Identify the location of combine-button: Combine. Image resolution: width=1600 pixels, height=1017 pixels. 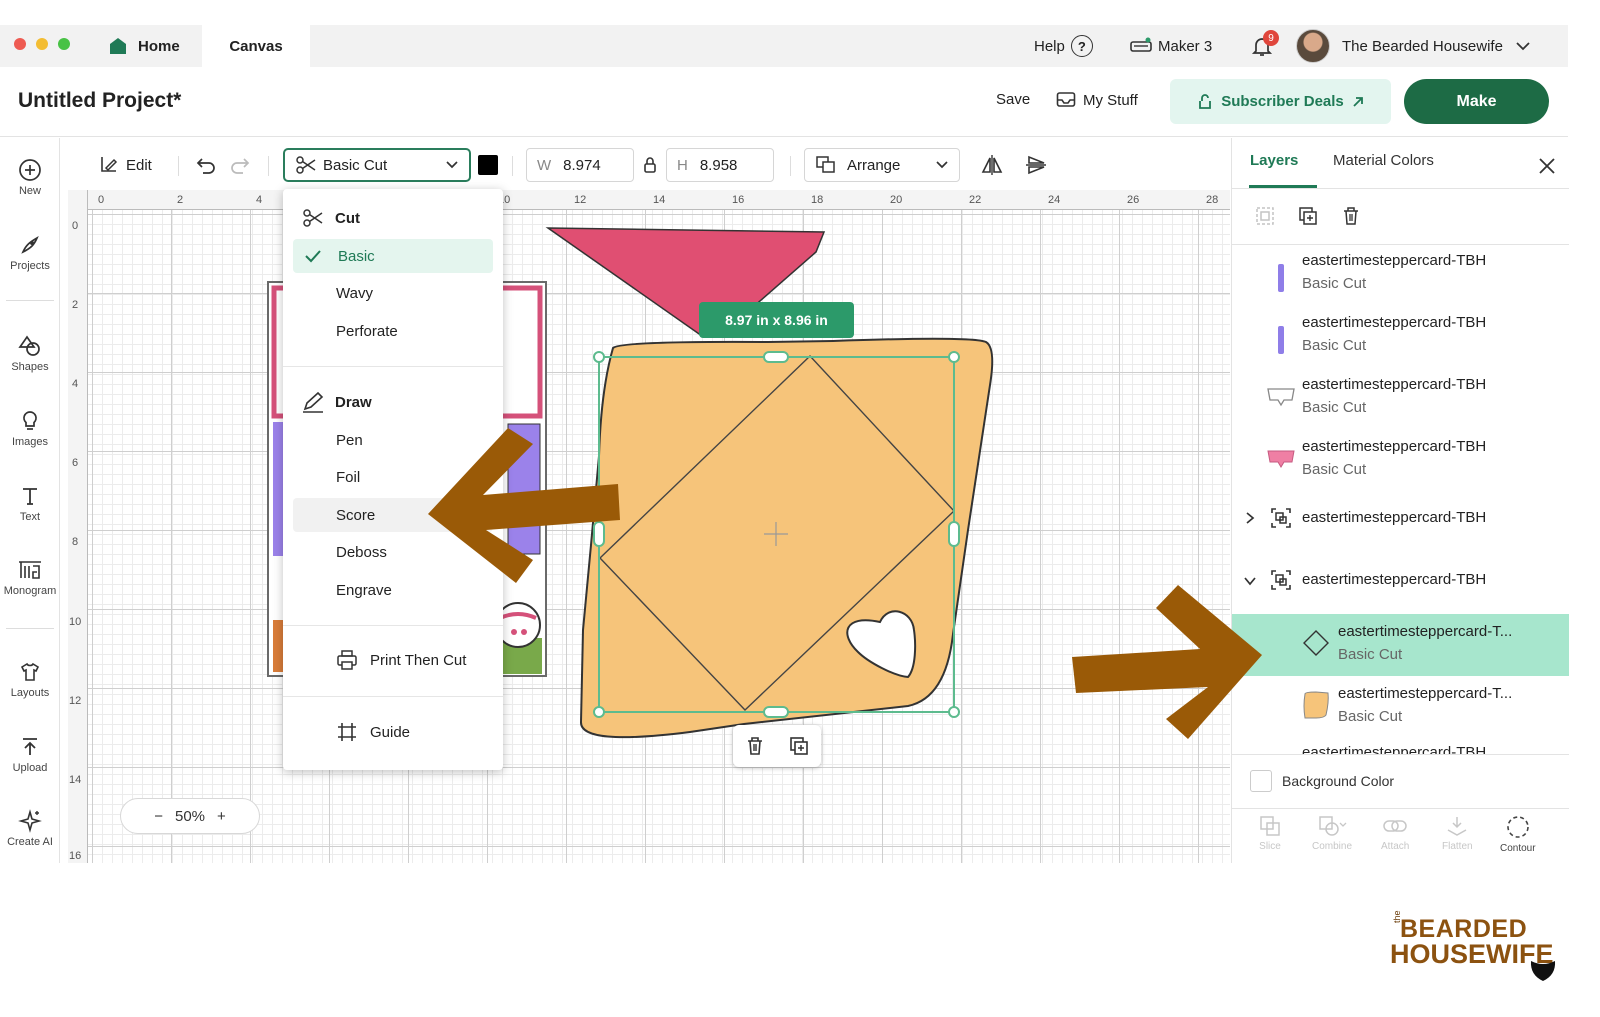
(1332, 833).